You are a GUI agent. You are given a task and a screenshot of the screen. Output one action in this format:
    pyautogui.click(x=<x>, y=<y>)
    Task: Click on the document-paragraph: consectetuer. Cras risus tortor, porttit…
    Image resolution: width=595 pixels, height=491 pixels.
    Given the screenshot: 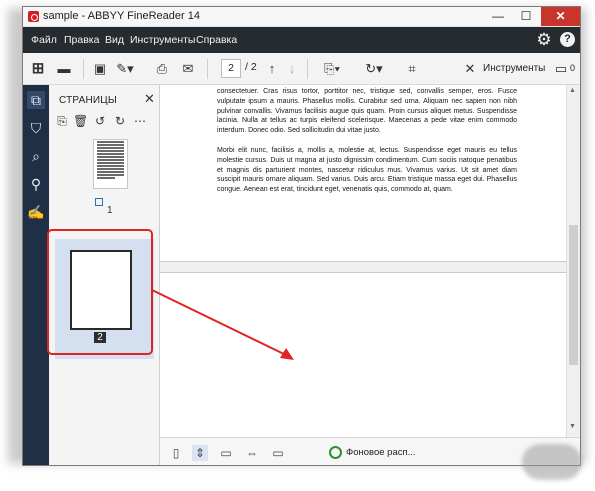 What is the action you would take?
    pyautogui.click(x=367, y=111)
    